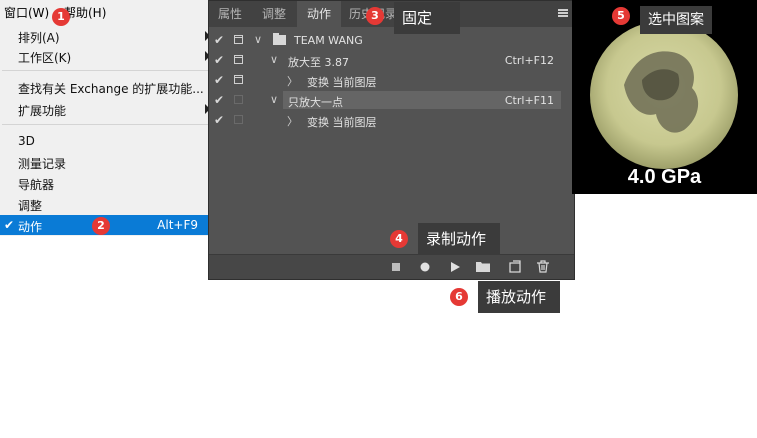 This screenshot has width=757, height=438. I want to click on menu-bar: 窗口(W) 帮助(H), so click(104, 11).